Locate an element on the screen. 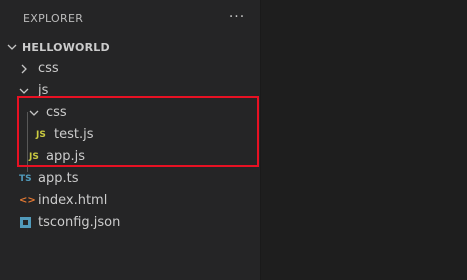 The height and width of the screenshot is (280, 467). tree-item-test-js: JS test.js is located at coordinates (130, 135).